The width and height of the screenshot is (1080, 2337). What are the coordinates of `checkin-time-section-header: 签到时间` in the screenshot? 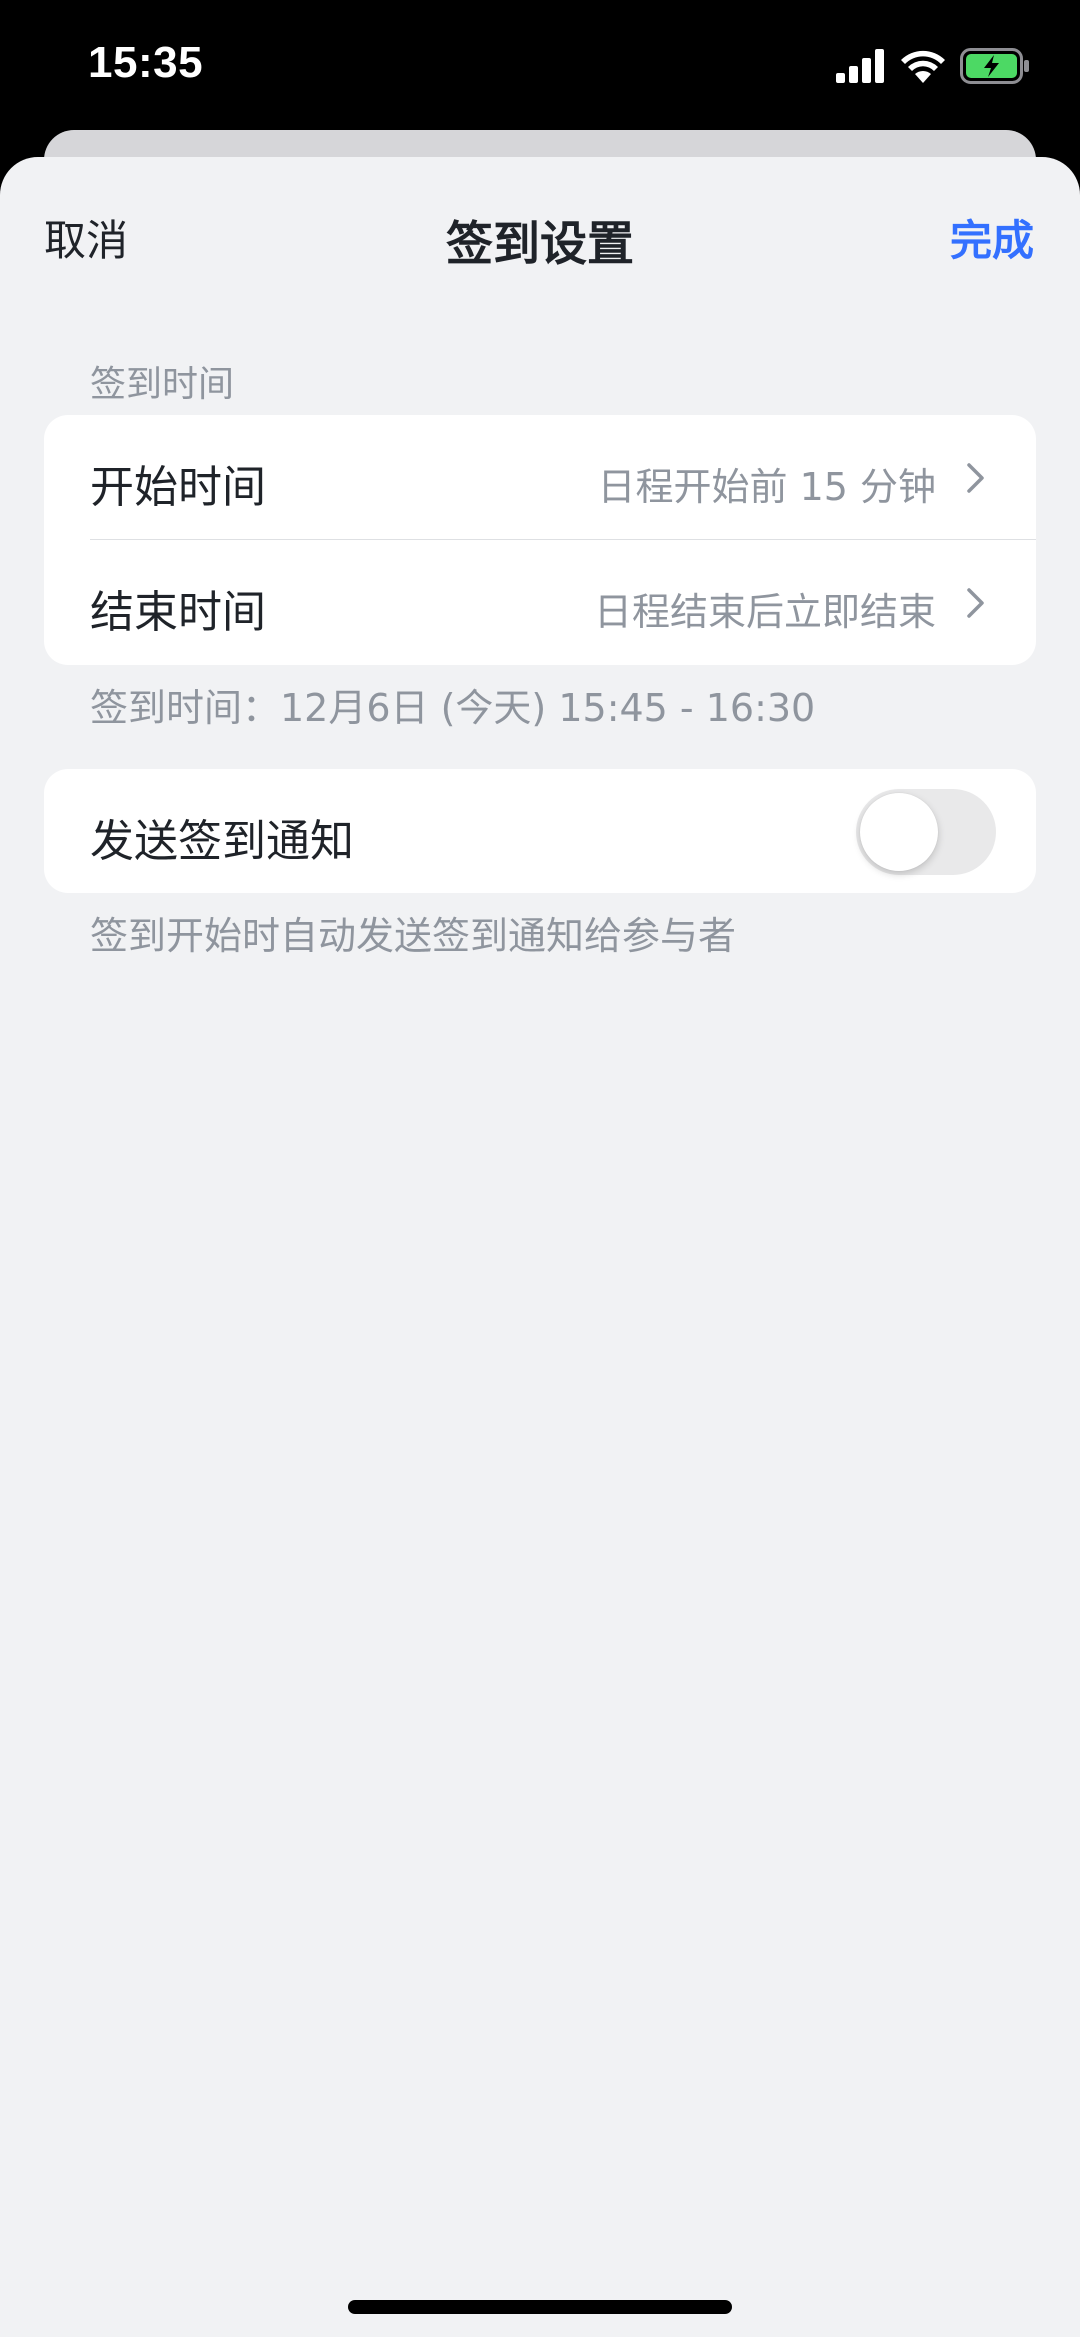 It's located at (162, 384).